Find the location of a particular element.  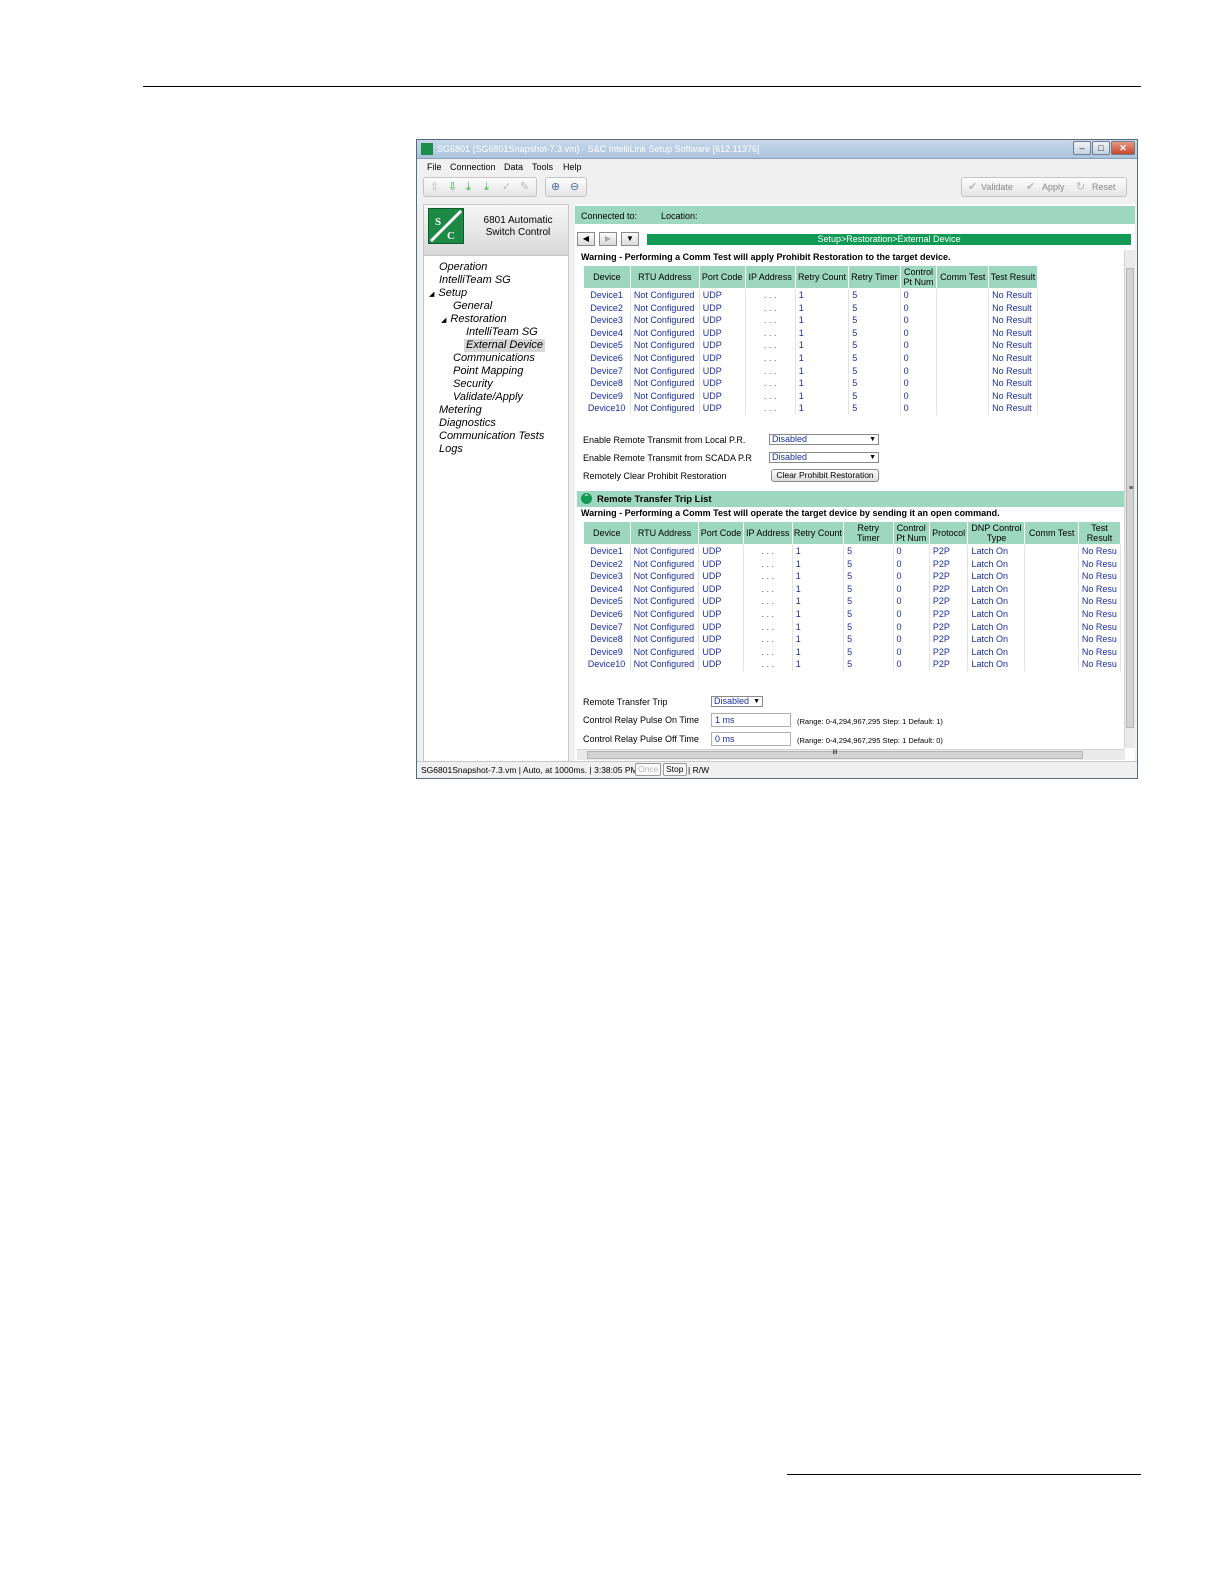

column-header: Device is located at coordinates (607, 533).